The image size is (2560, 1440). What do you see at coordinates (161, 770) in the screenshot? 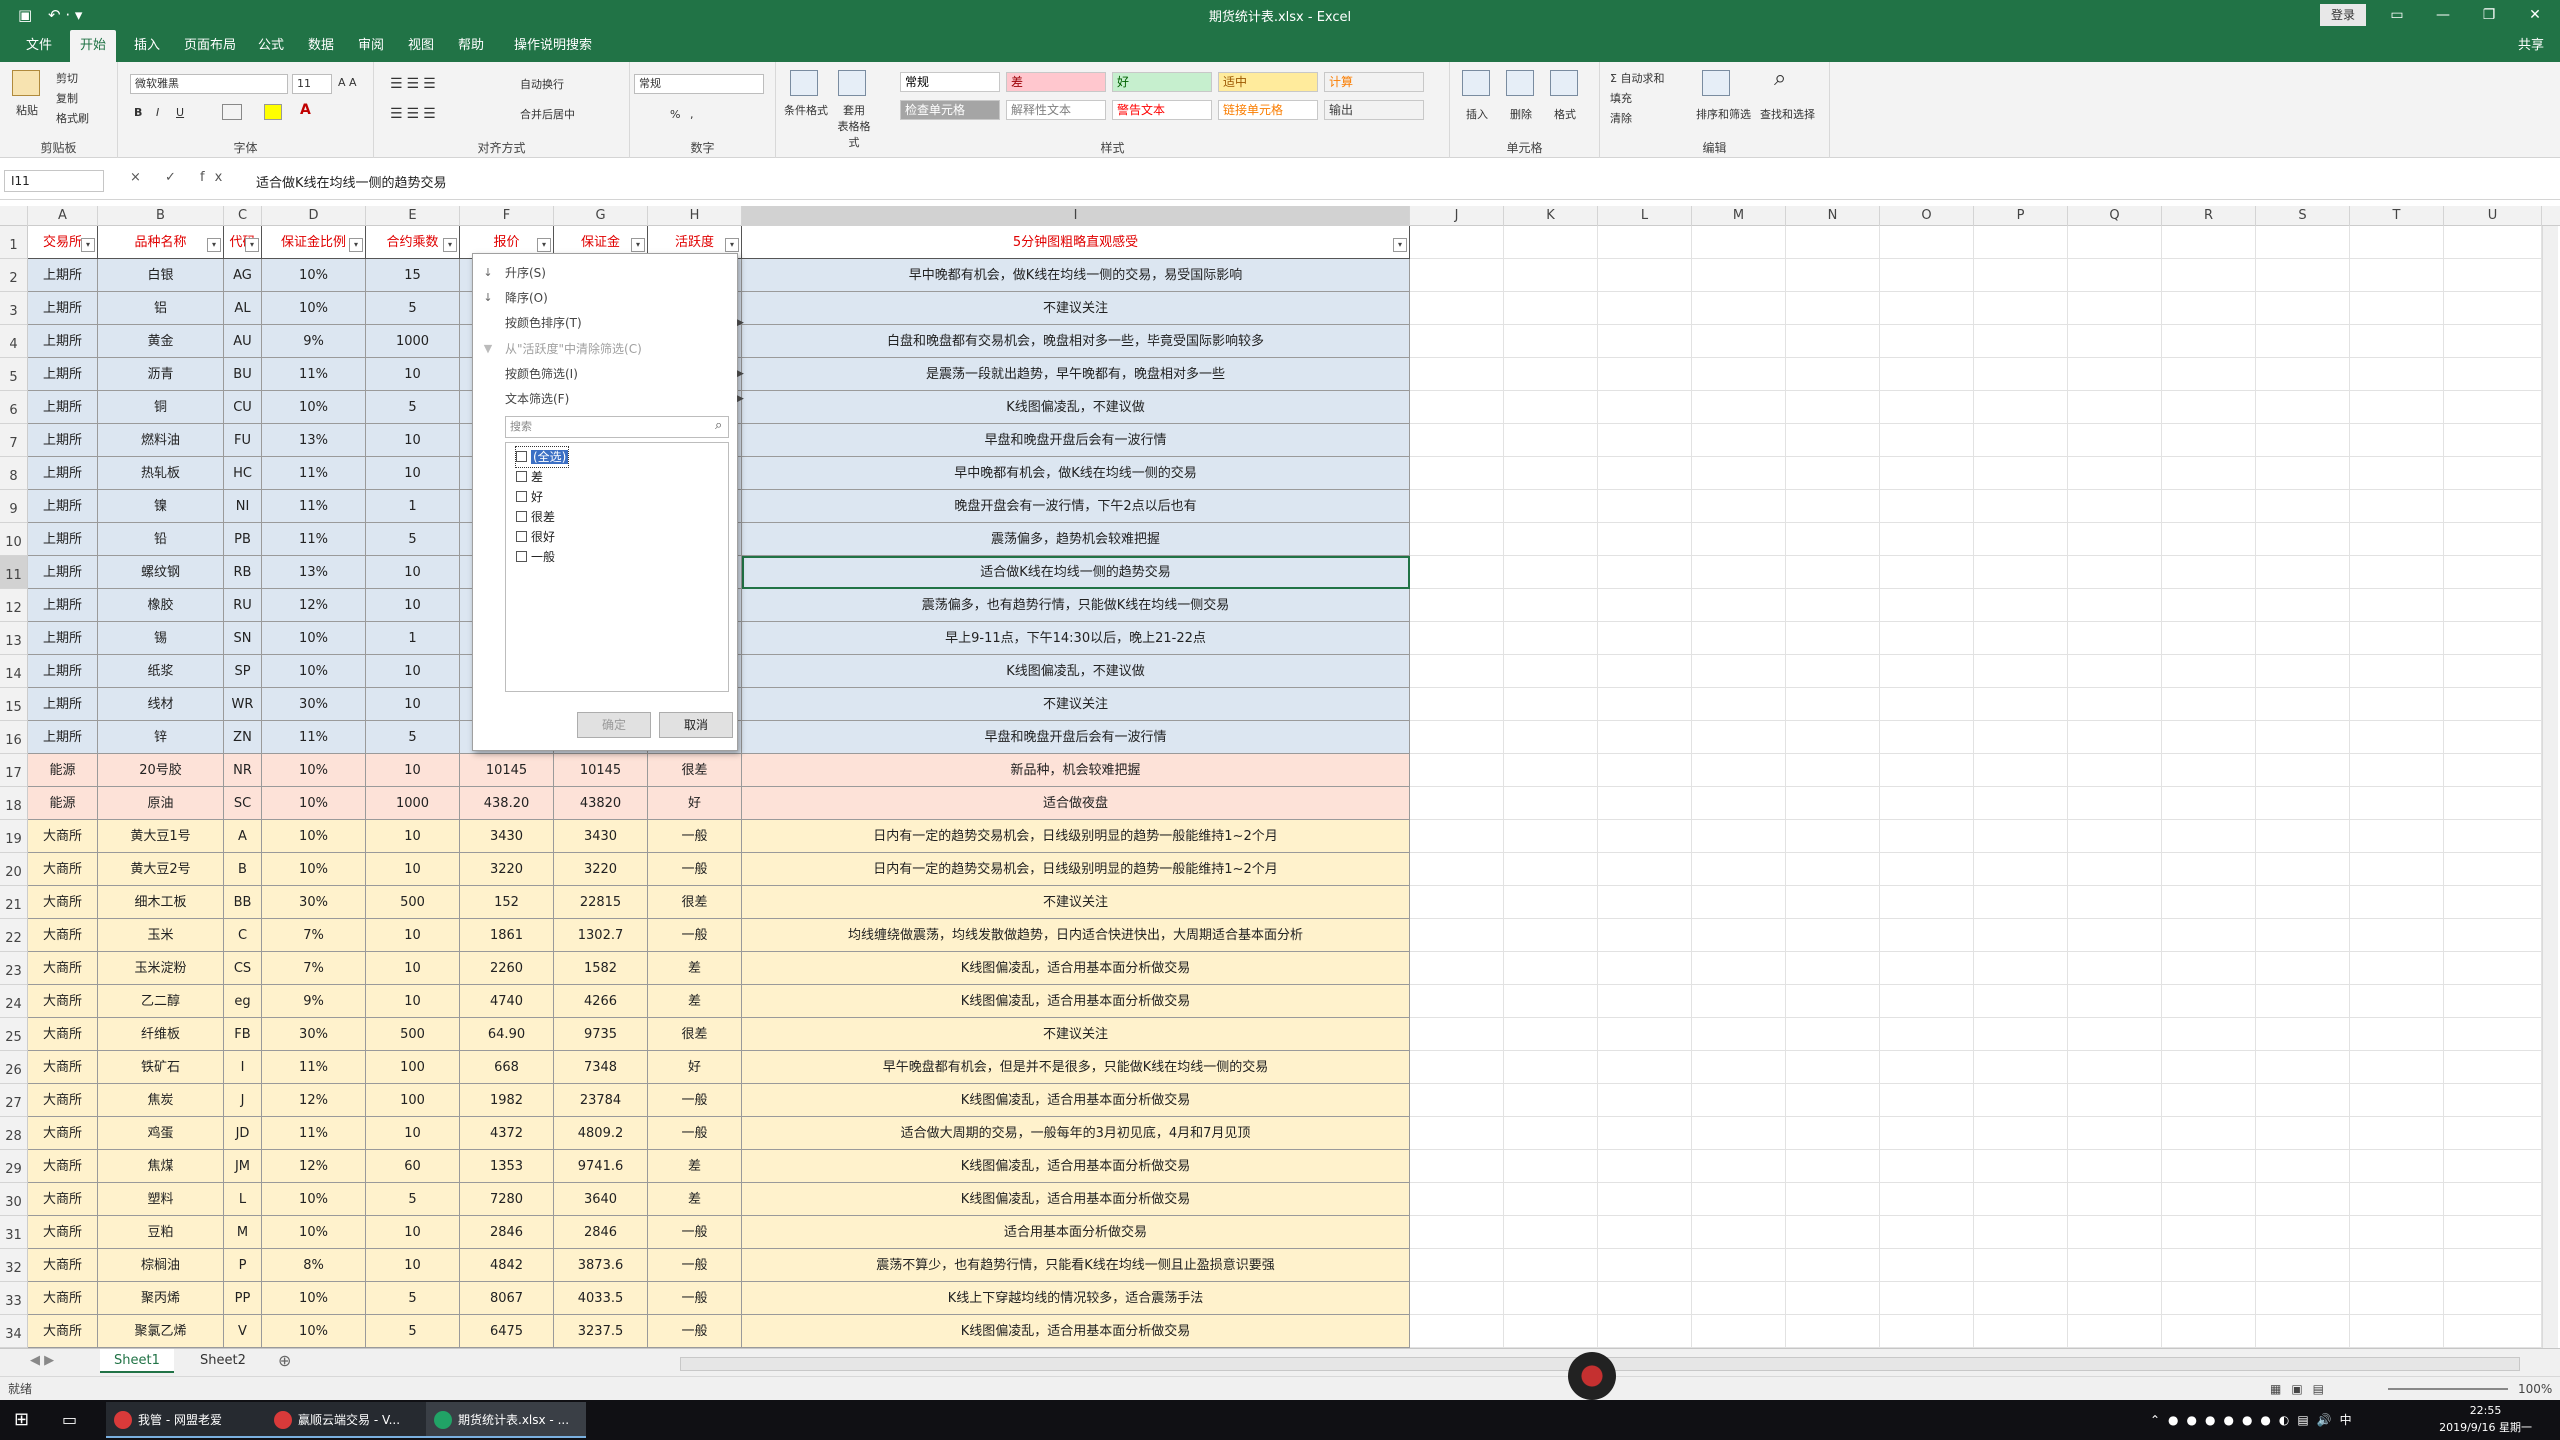
I see `cell-b: 20号胶` at bounding box center [161, 770].